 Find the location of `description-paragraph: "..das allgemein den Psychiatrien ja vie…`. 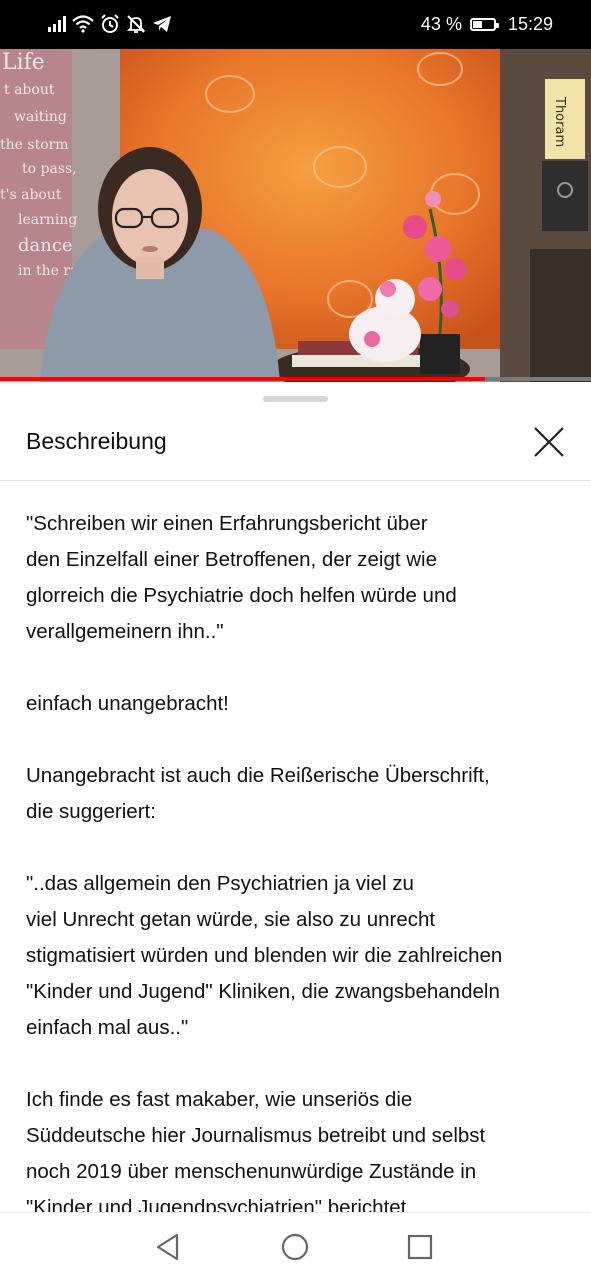

description-paragraph: "..das allgemein den Psychiatrien ja vie… is located at coordinates (298, 956).